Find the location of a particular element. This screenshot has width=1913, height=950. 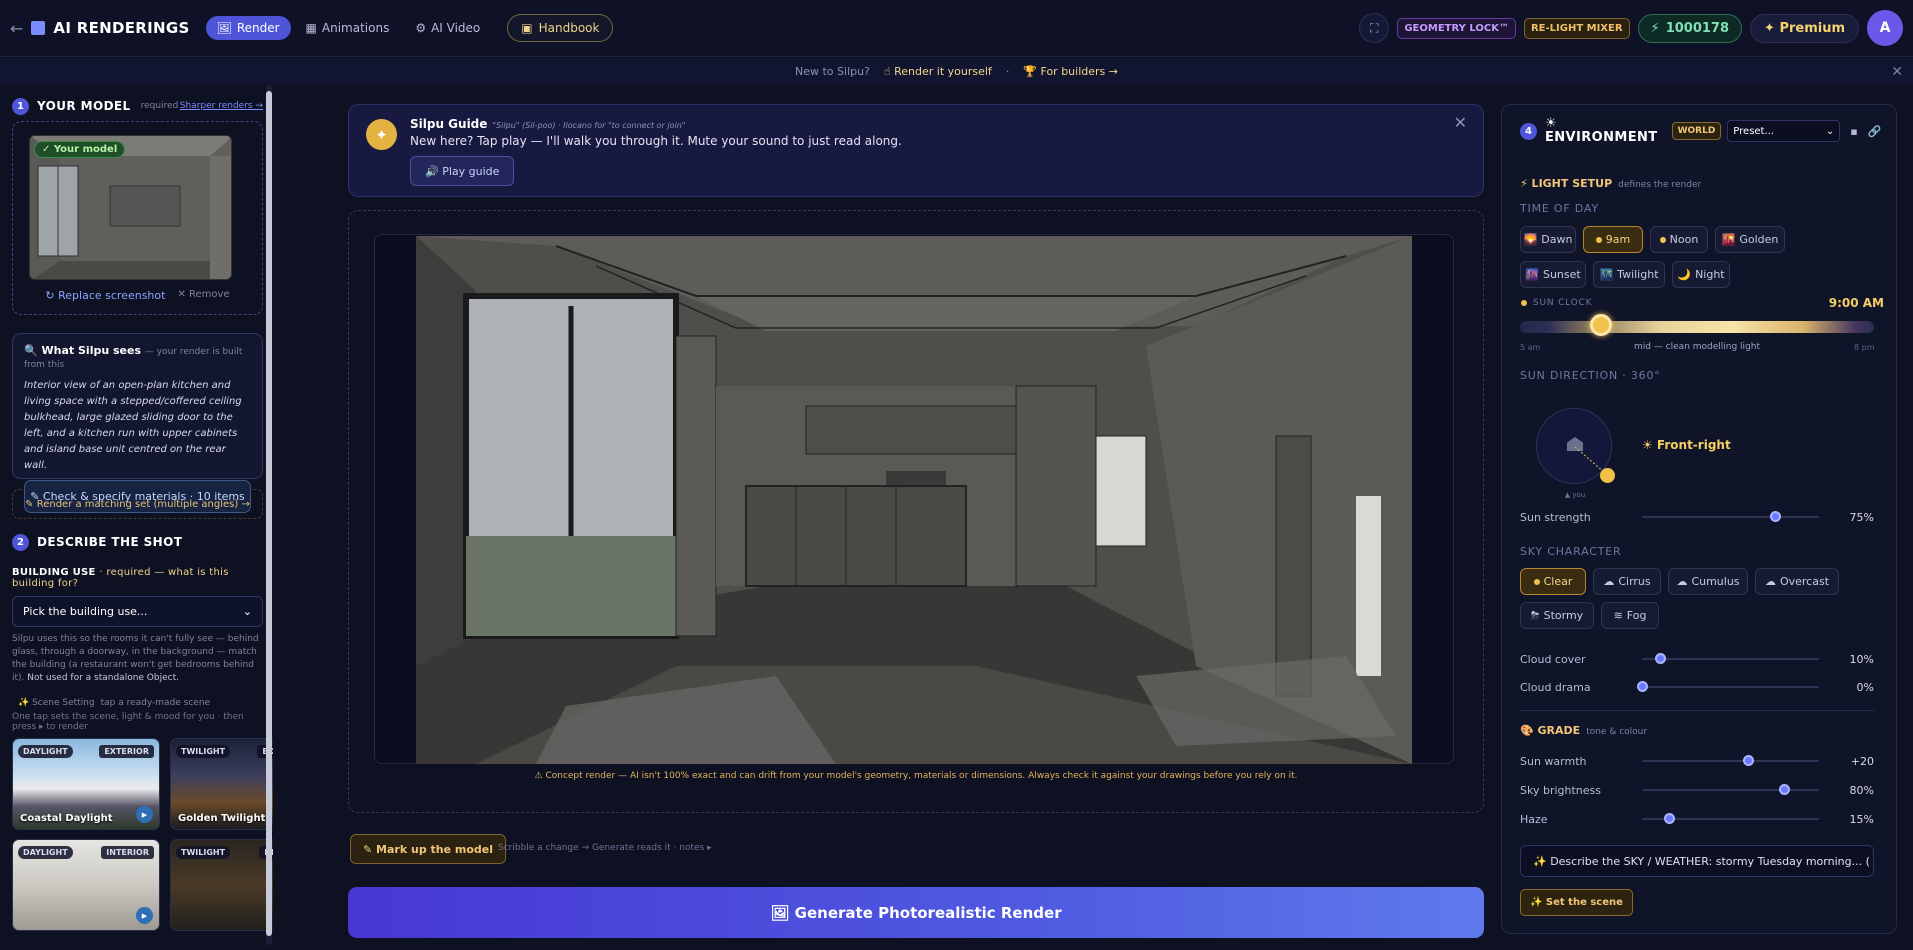

sun-clock-slider is located at coordinates (1697, 327).